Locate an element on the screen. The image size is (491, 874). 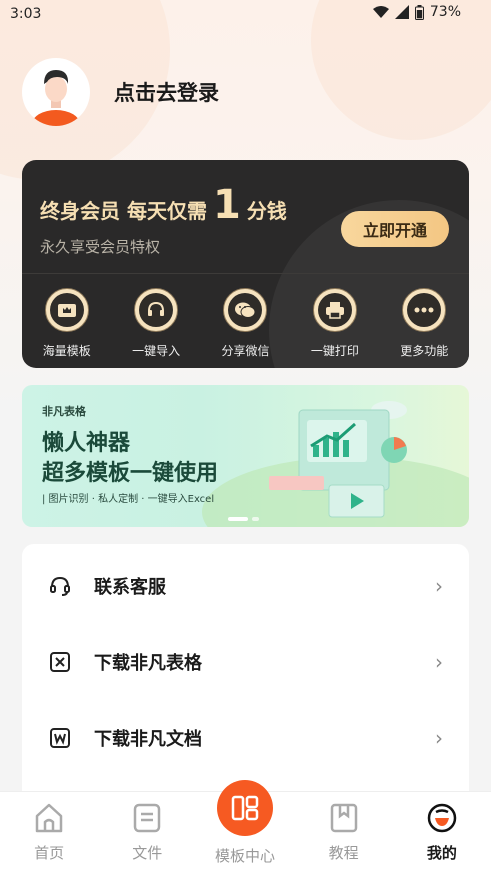
wifi-icon is located at coordinates (380, 12).